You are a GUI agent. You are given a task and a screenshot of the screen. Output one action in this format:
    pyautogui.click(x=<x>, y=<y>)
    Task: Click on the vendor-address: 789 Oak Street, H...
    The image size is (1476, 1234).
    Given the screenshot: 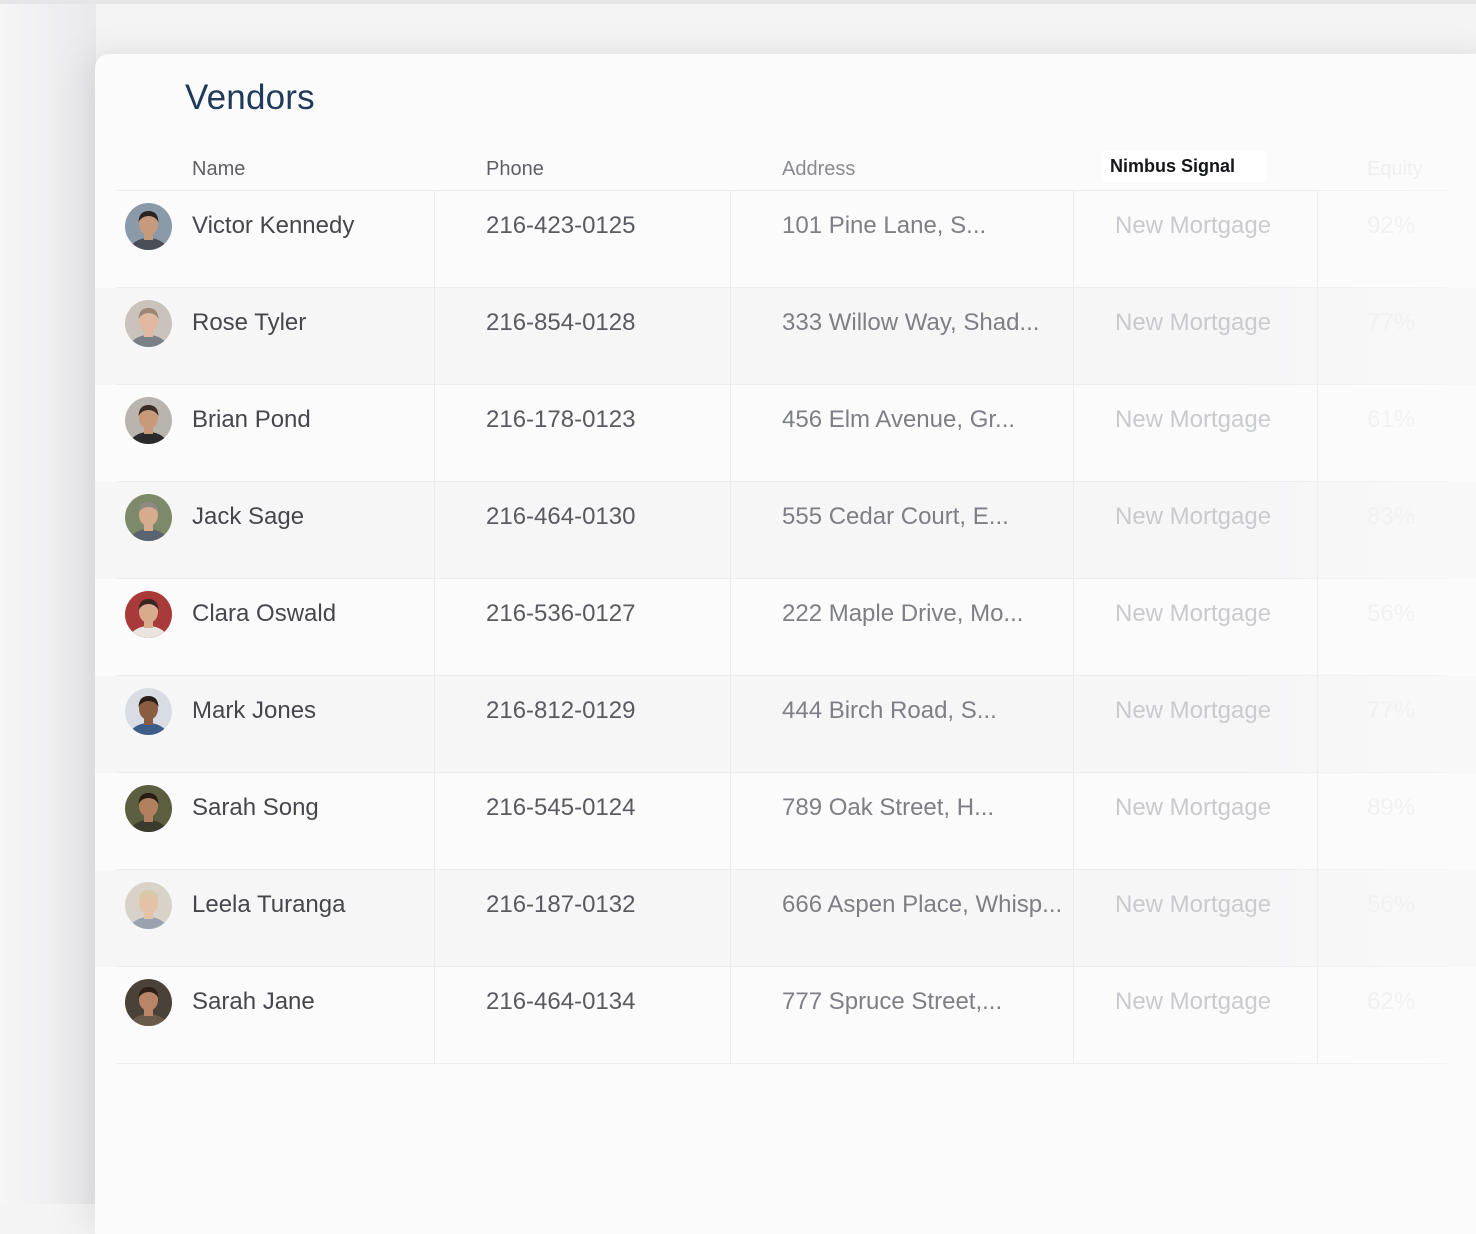 What is the action you would take?
    pyautogui.click(x=888, y=807)
    